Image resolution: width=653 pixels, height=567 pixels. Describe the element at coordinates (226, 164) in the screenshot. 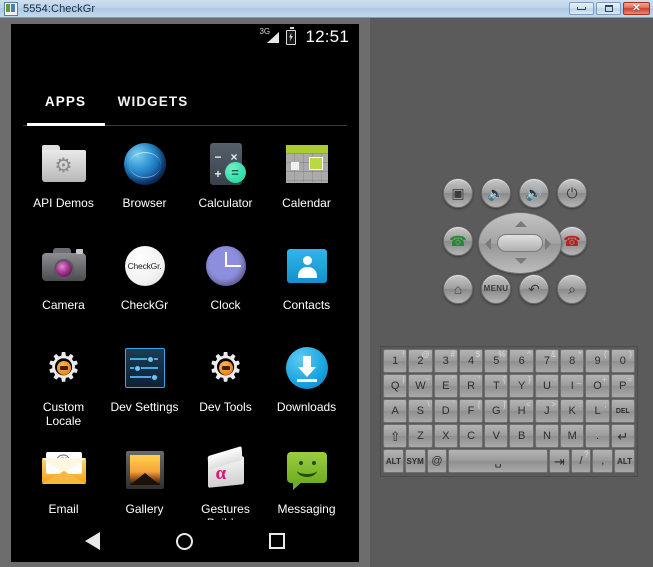

I see `calculator-icon: − × + =` at that location.